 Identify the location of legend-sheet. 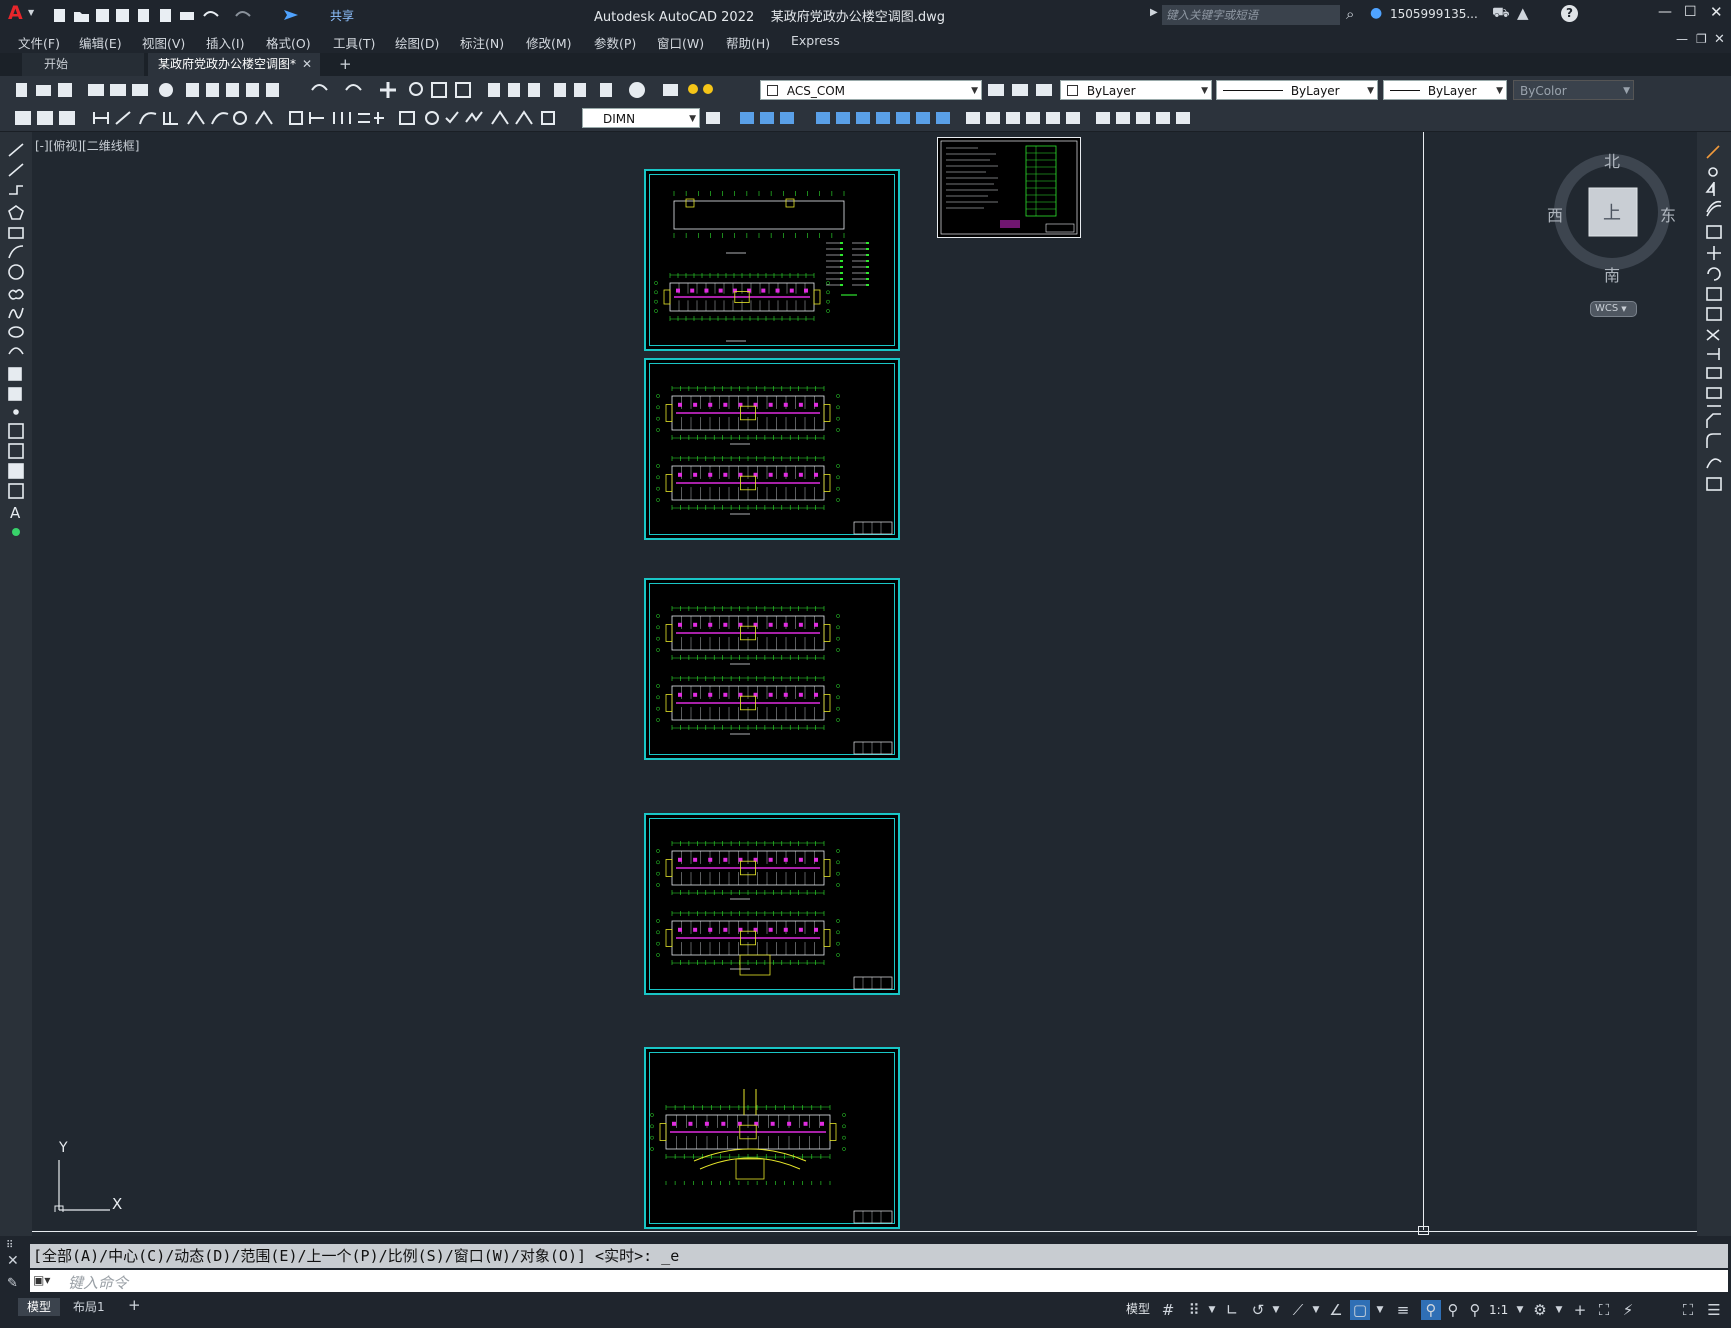
(1009, 187).